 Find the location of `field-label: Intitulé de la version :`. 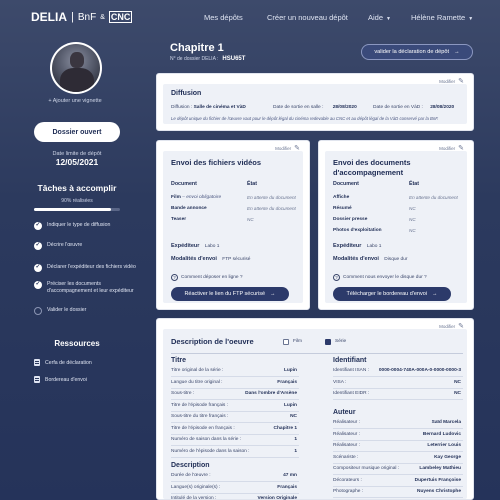

field-label: Intitulé de la version : is located at coordinates (194, 498).